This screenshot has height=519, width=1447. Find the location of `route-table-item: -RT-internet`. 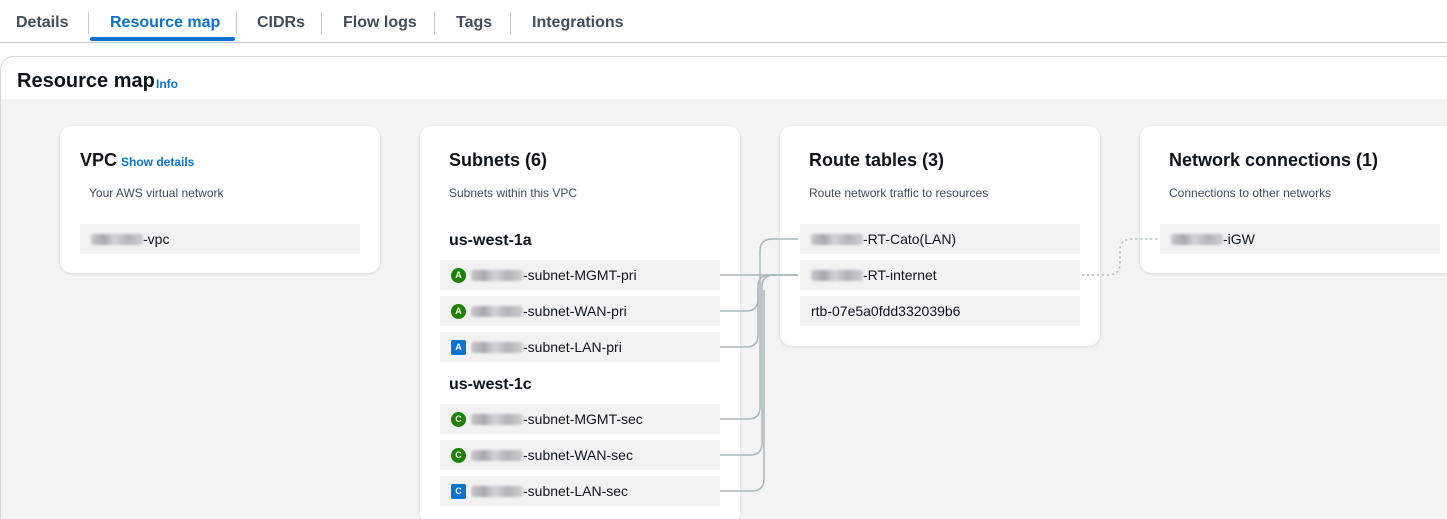

route-table-item: -RT-internet is located at coordinates (940, 275).